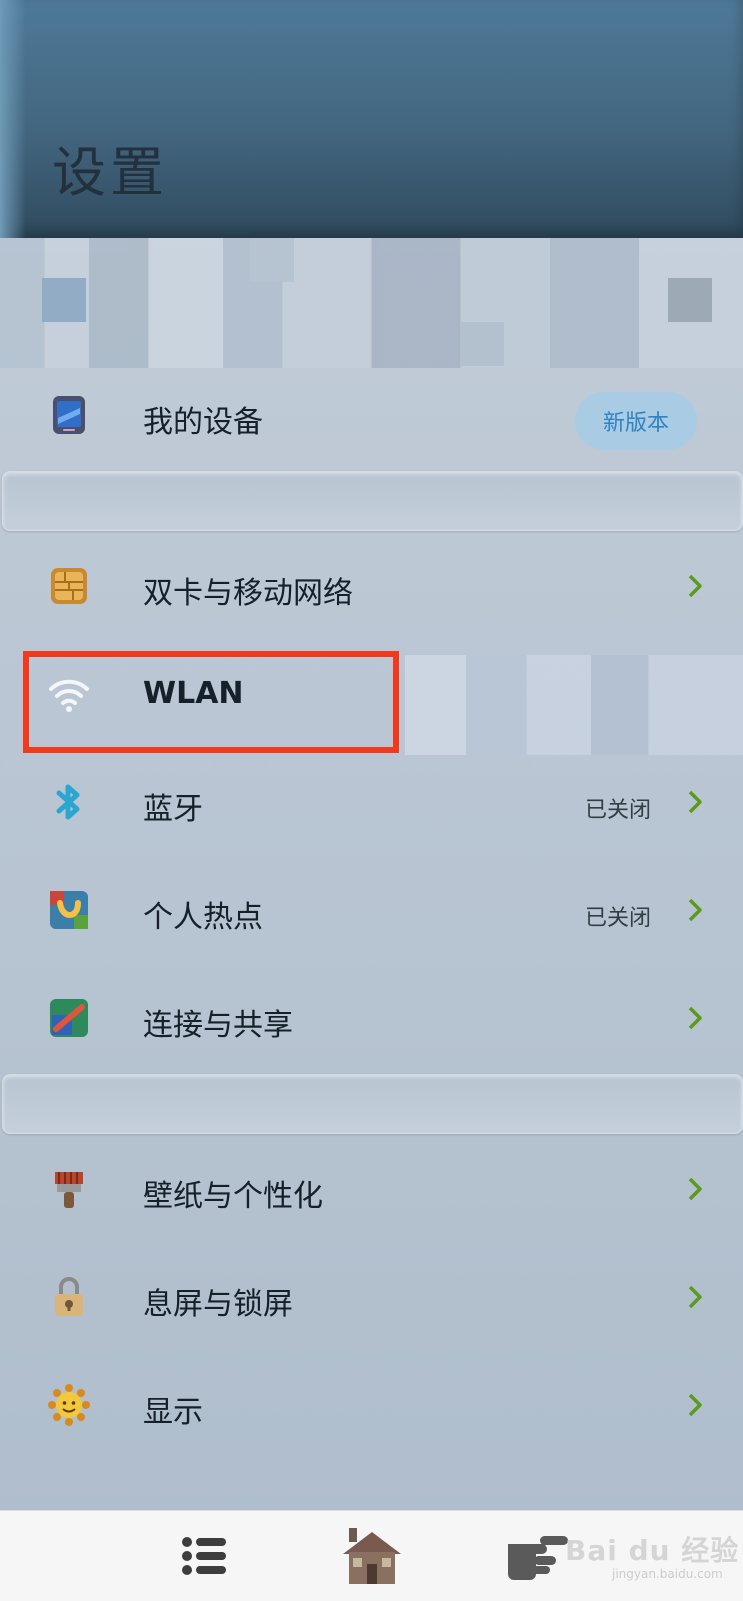 This screenshot has width=743, height=1601. I want to click on new-version-badge: 新版本, so click(636, 421).